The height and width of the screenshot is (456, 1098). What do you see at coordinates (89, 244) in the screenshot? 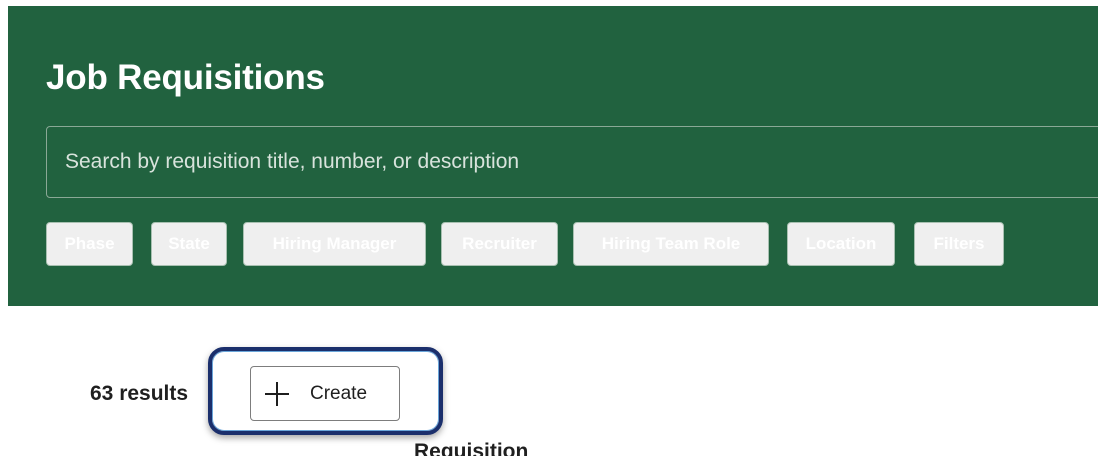
I see `phase-filter-button: Phase` at bounding box center [89, 244].